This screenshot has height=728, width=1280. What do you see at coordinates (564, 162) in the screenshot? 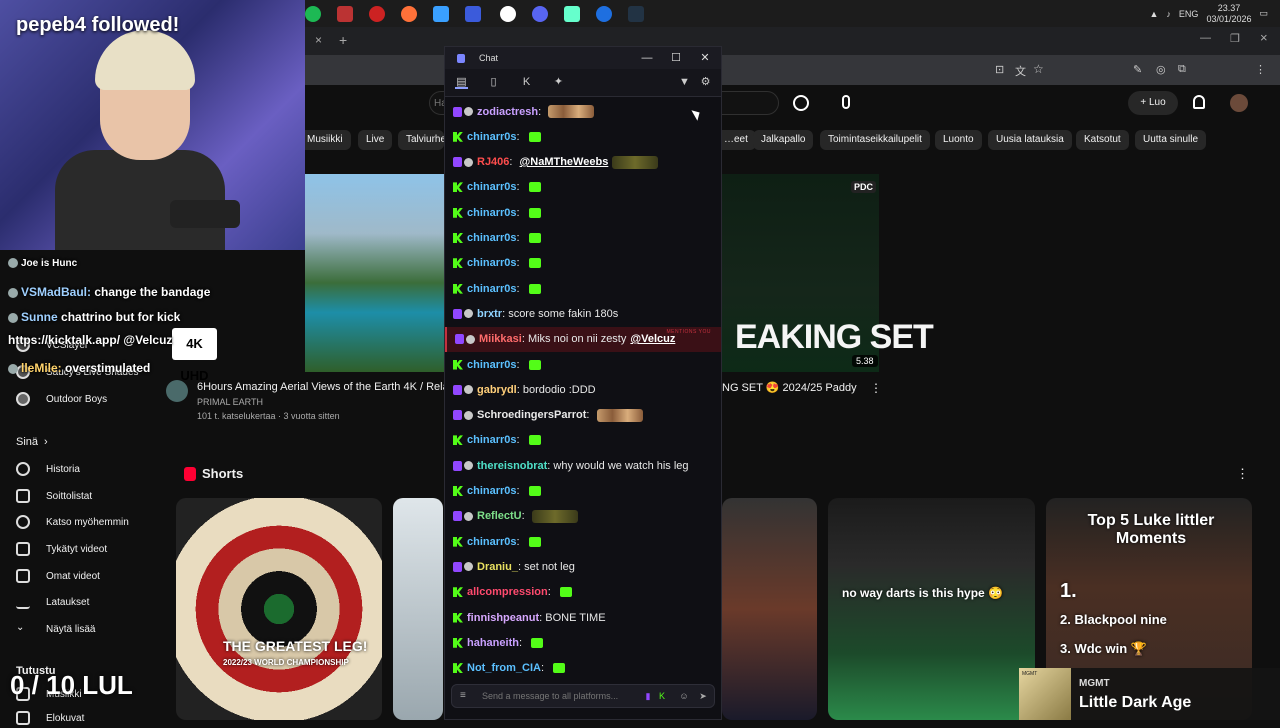
I see `chat-mention: @NaMTheWeebs` at bounding box center [564, 162].